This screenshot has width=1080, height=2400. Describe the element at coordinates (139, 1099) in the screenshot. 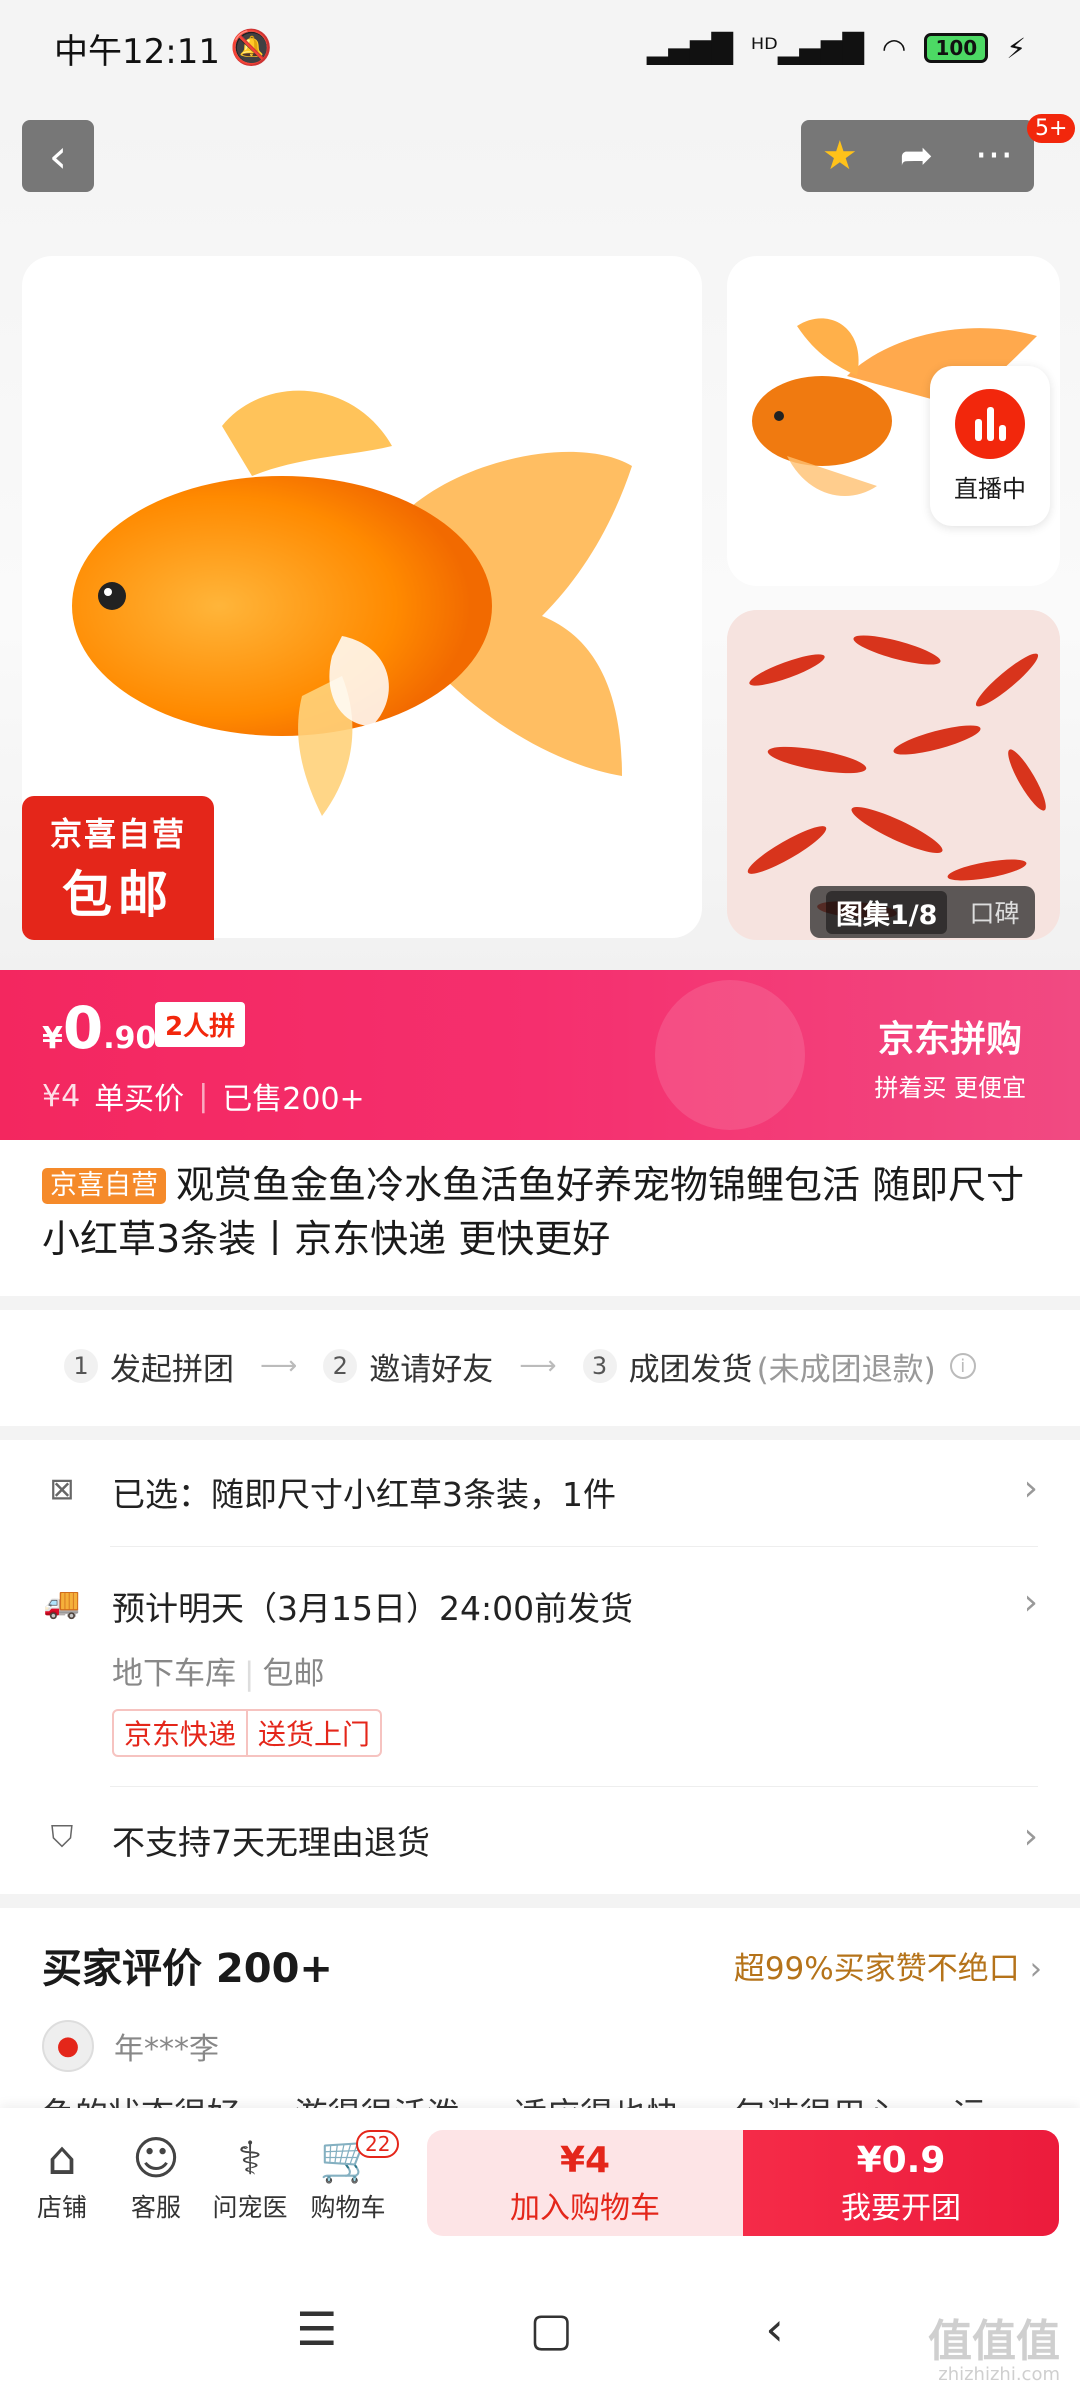

I see `single-price-label: 单买价` at that location.